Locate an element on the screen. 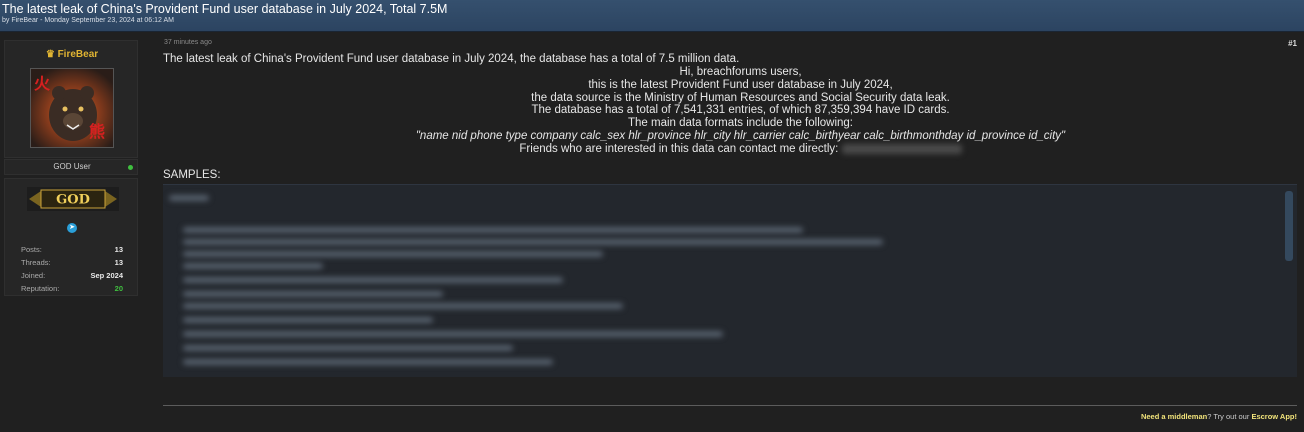  stat-posts: Posts: 13 is located at coordinates (72, 250).